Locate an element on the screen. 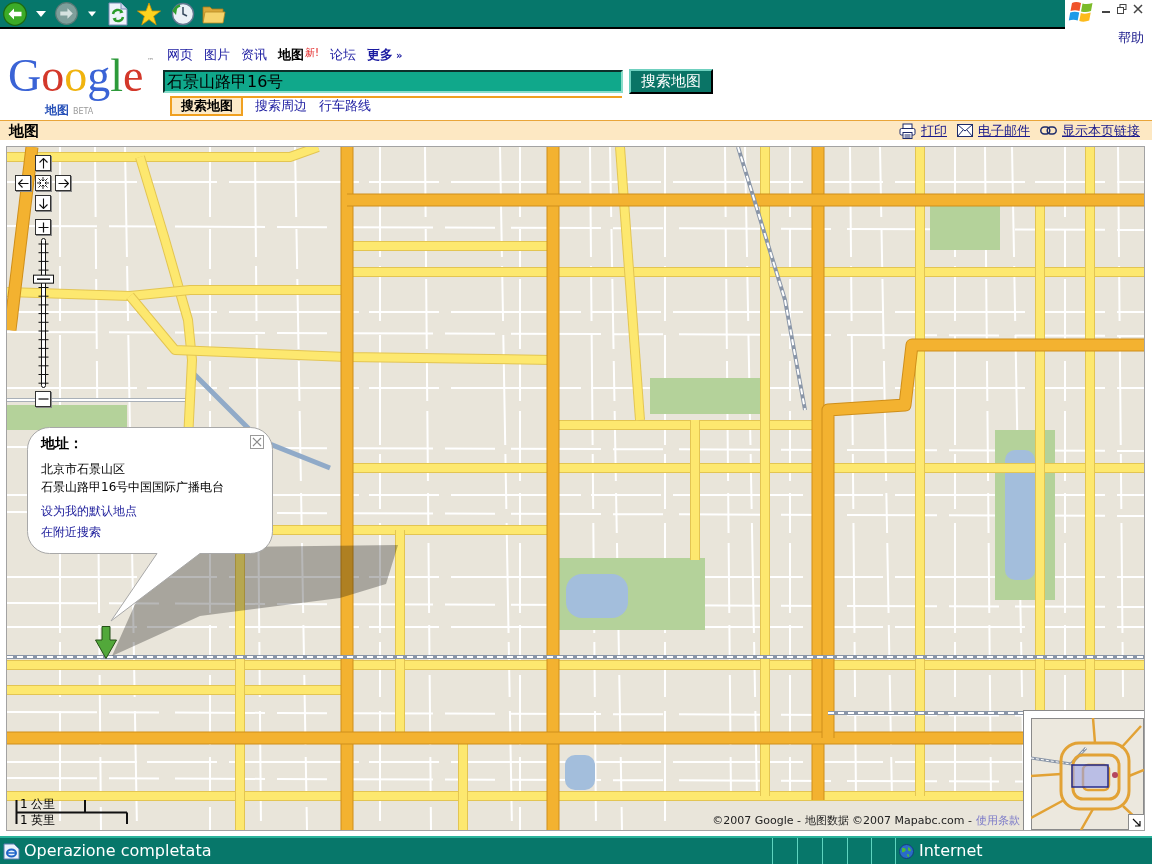  beta-label: BETA is located at coordinates (83, 112).